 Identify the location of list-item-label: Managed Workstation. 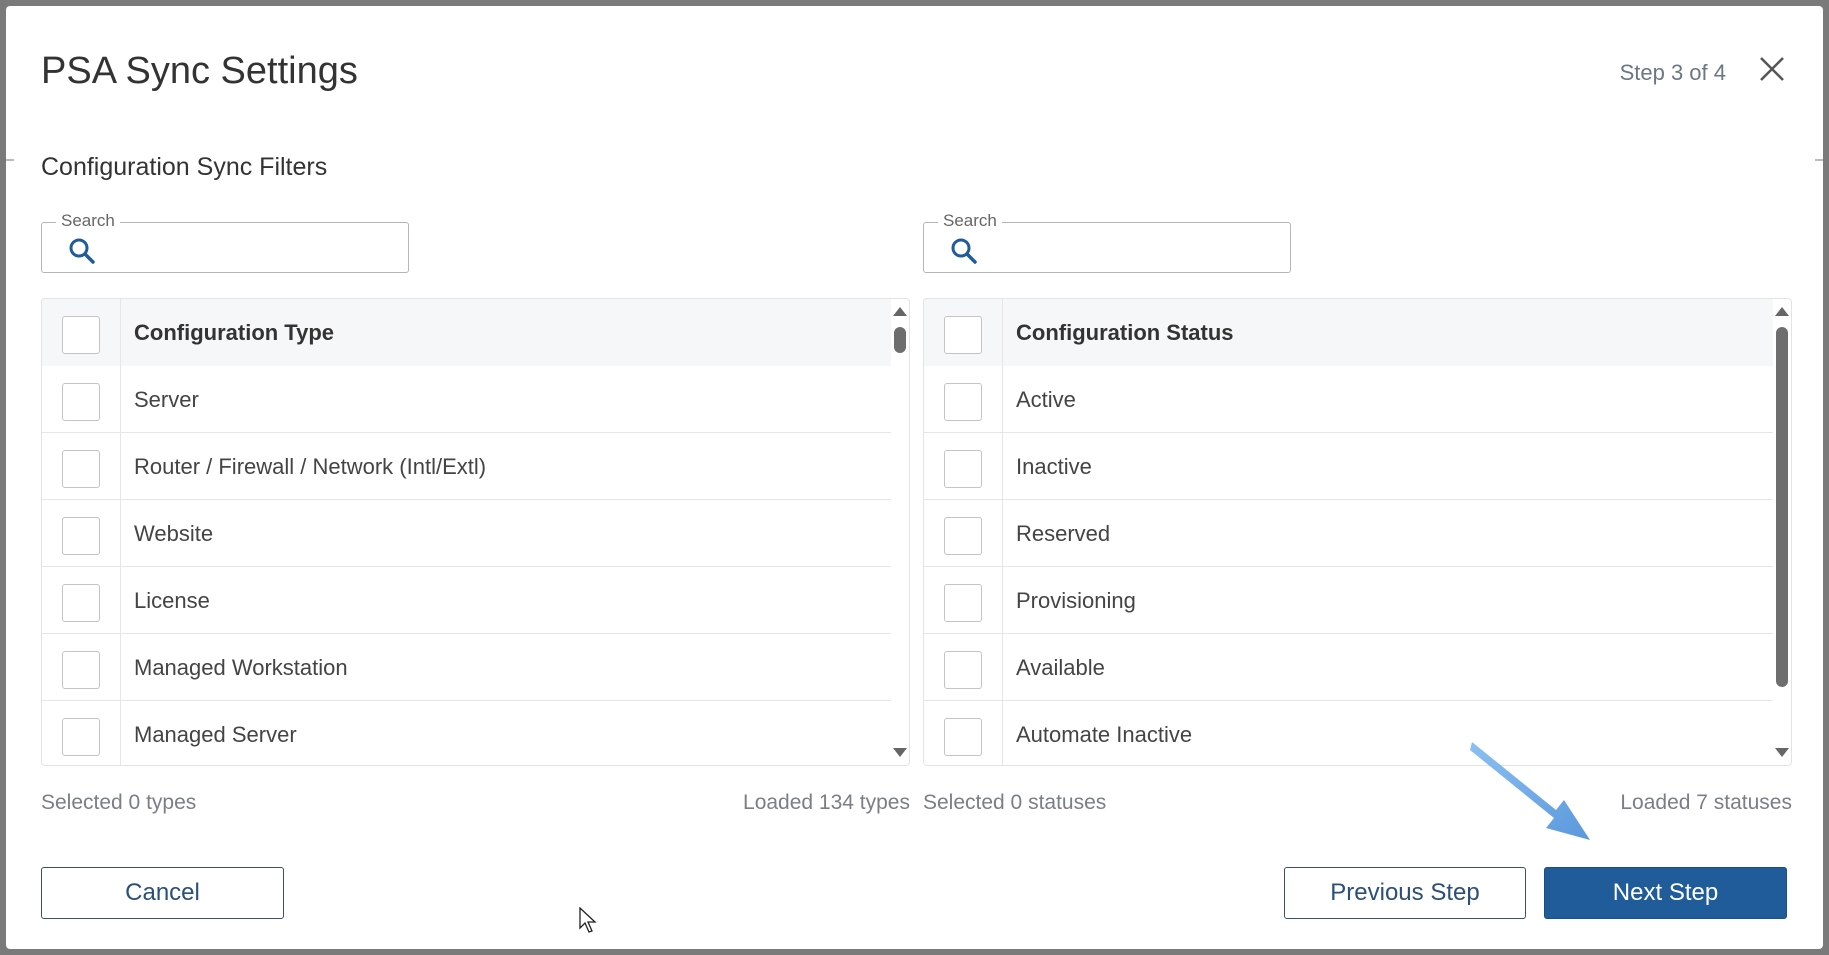
(241, 667).